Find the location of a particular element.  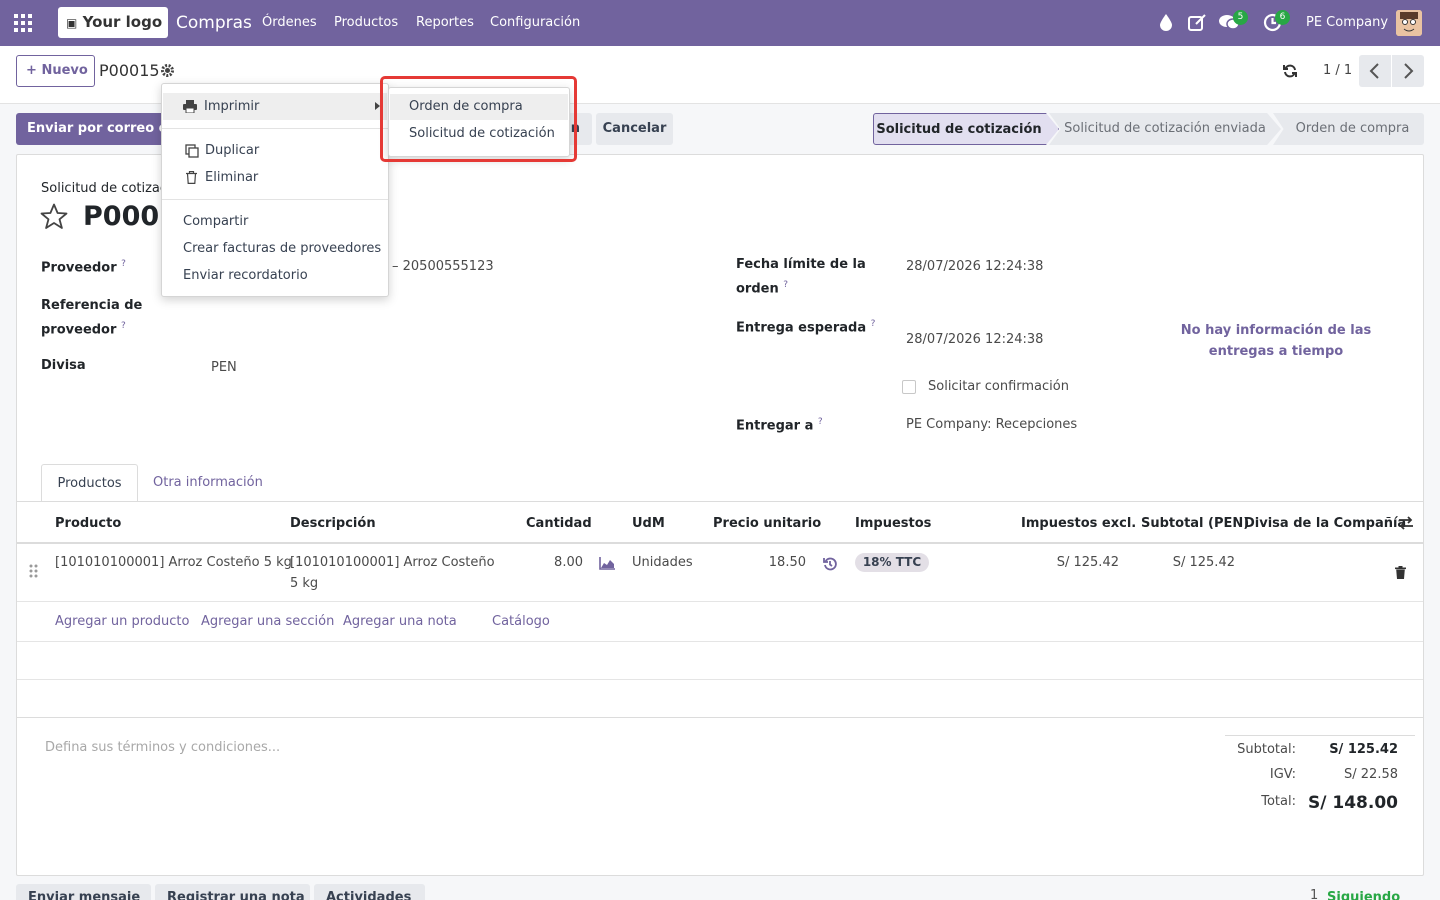

logo-text: Your logo is located at coordinates (122, 22).